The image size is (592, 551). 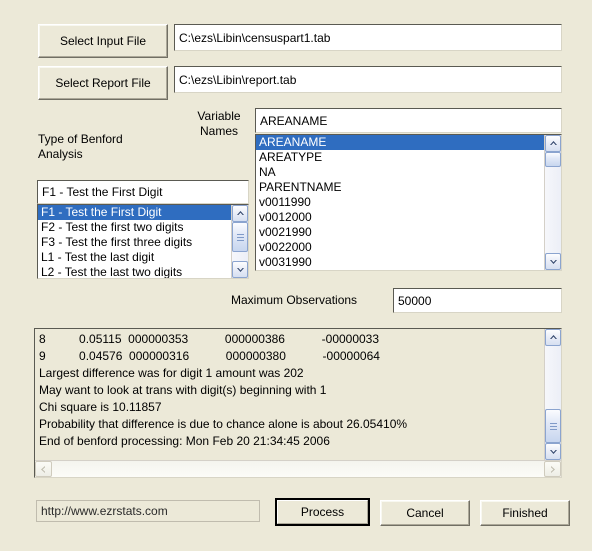 I want to click on select-report-file-label: Select Report File, so click(x=103, y=83).